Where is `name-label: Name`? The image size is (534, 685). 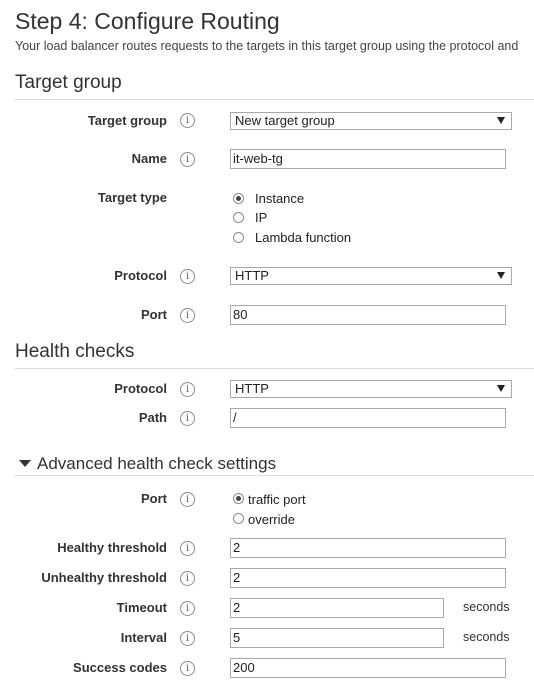 name-label: Name is located at coordinates (149, 158).